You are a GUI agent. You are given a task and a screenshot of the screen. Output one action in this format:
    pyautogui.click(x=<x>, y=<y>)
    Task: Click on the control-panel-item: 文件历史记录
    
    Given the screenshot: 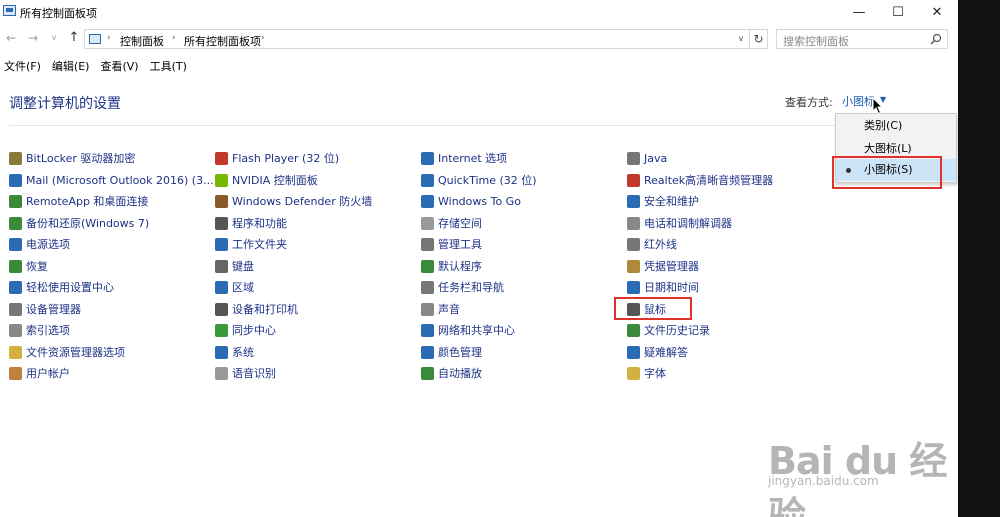 What is the action you would take?
    pyautogui.click(x=668, y=330)
    